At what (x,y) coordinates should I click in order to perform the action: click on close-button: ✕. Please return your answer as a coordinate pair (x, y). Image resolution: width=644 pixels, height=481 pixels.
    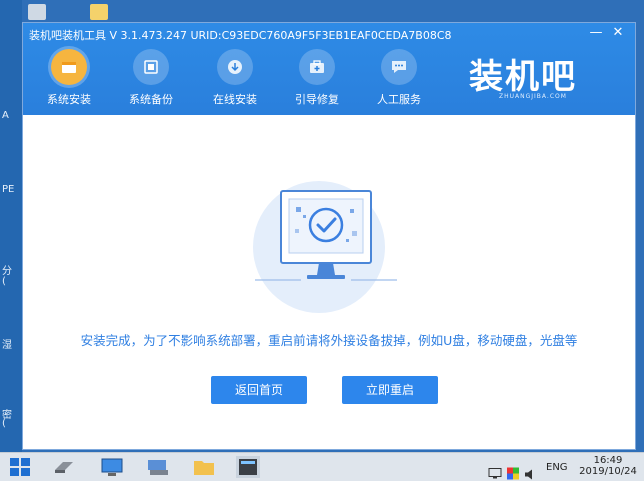
    Looking at the image, I should click on (618, 33).